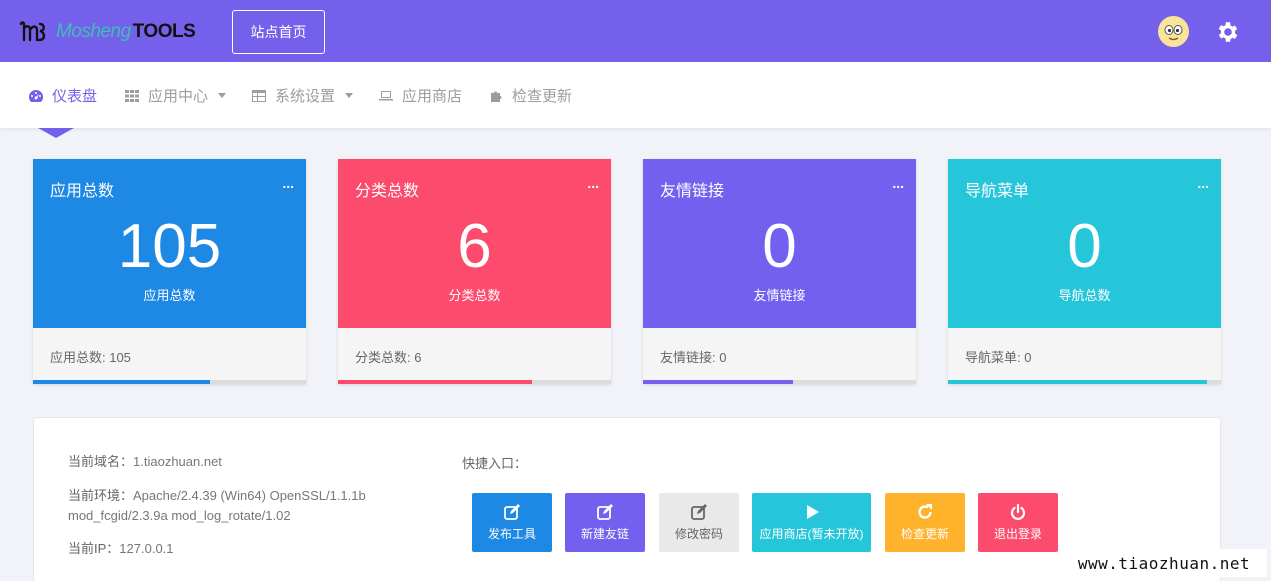  Describe the element at coordinates (94, 548) in the screenshot. I see `ip-label: 当前IP：` at that location.